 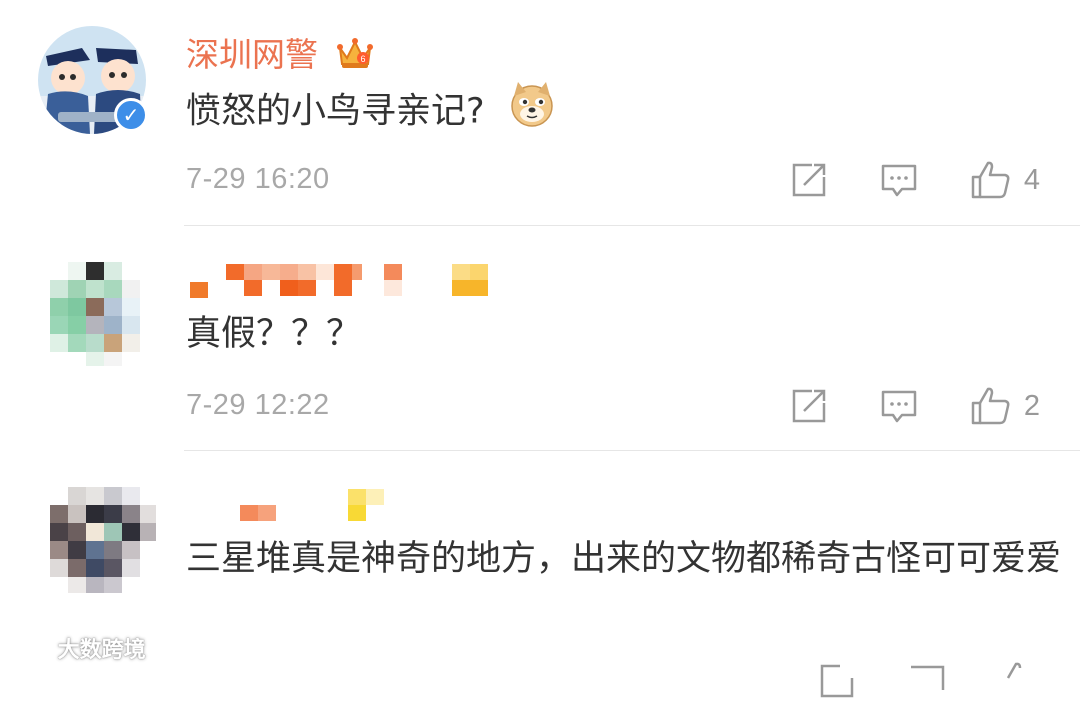 What do you see at coordinates (532, 112) in the screenshot?
I see `doge-emoji-icon` at bounding box center [532, 112].